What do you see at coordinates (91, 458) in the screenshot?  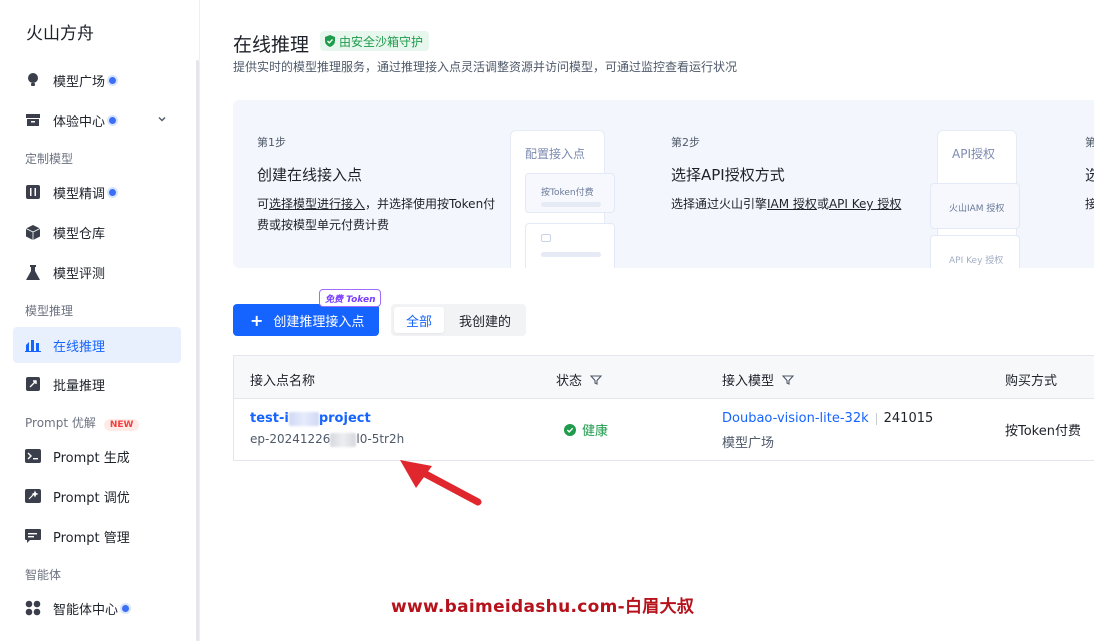 I see `sidebar-item-label: Prompt 生成` at bounding box center [91, 458].